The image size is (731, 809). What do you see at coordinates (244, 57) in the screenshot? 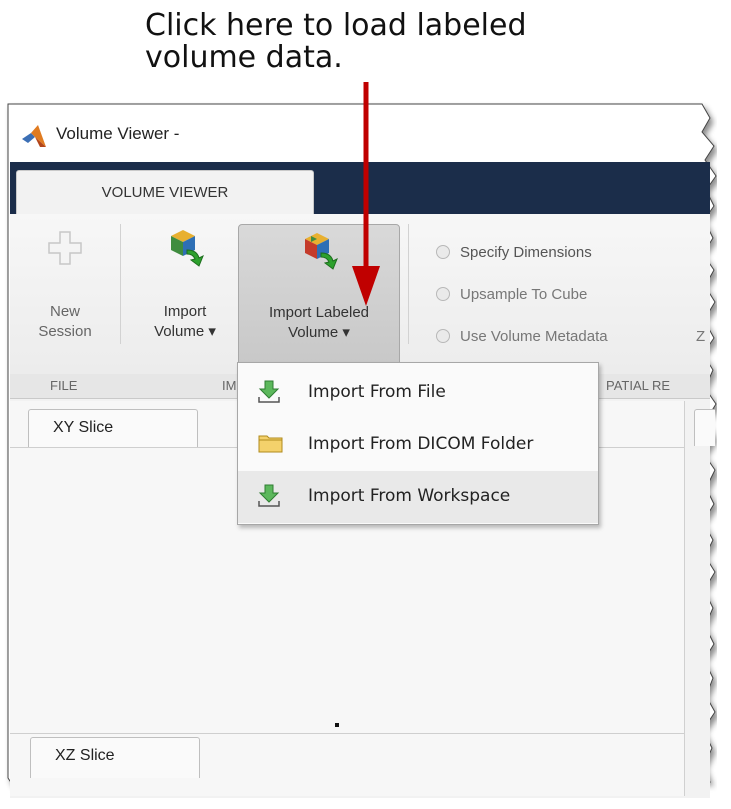
I see `callout-line-2: volume data.` at bounding box center [244, 57].